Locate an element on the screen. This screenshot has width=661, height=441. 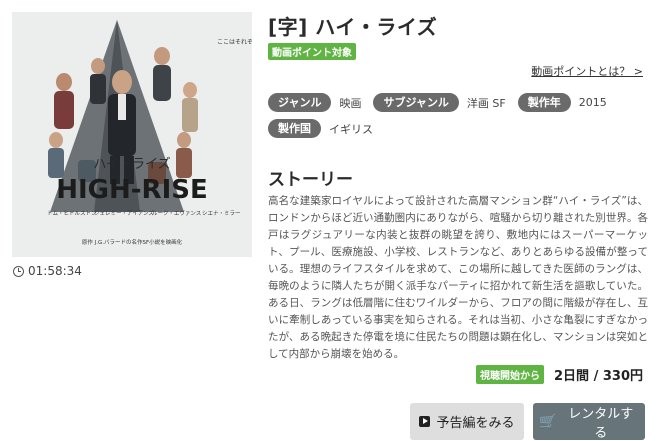
poster-cast-4: シエナ・ミラー is located at coordinates (221, 213).